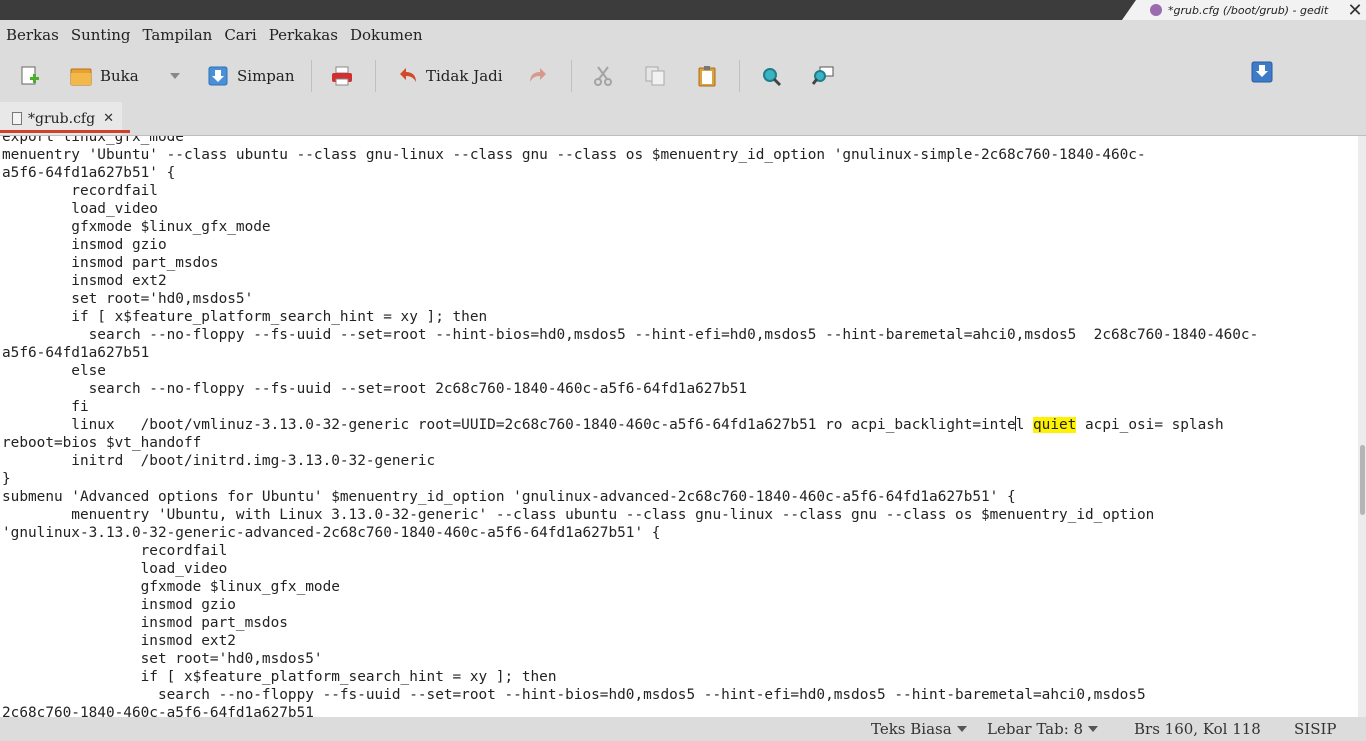 This screenshot has height=741, width=1366. I want to click on menu-berkas: Berkas, so click(32, 35).